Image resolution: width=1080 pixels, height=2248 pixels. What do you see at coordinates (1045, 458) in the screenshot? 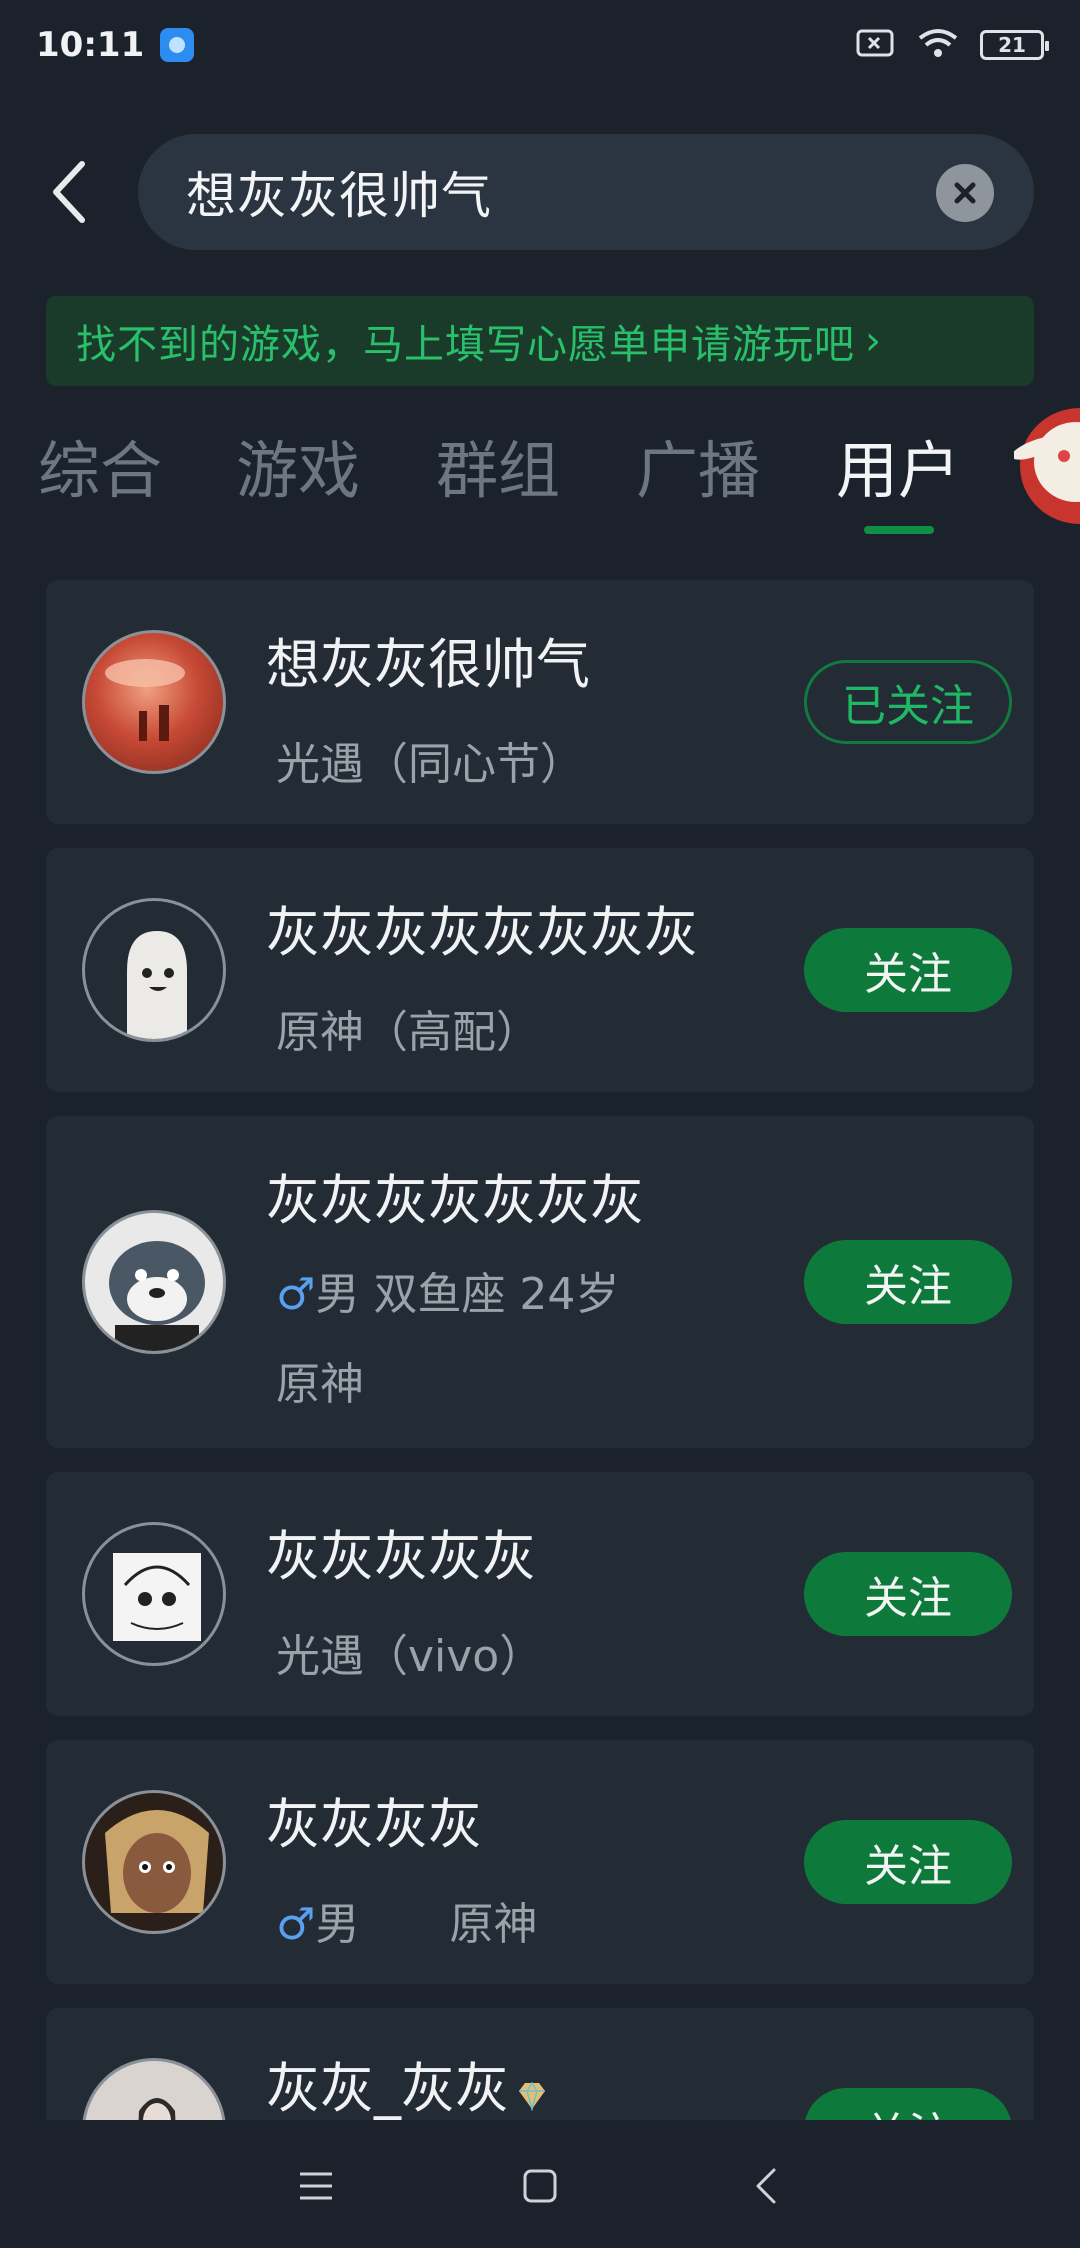
I see `mascot-icon` at bounding box center [1045, 458].